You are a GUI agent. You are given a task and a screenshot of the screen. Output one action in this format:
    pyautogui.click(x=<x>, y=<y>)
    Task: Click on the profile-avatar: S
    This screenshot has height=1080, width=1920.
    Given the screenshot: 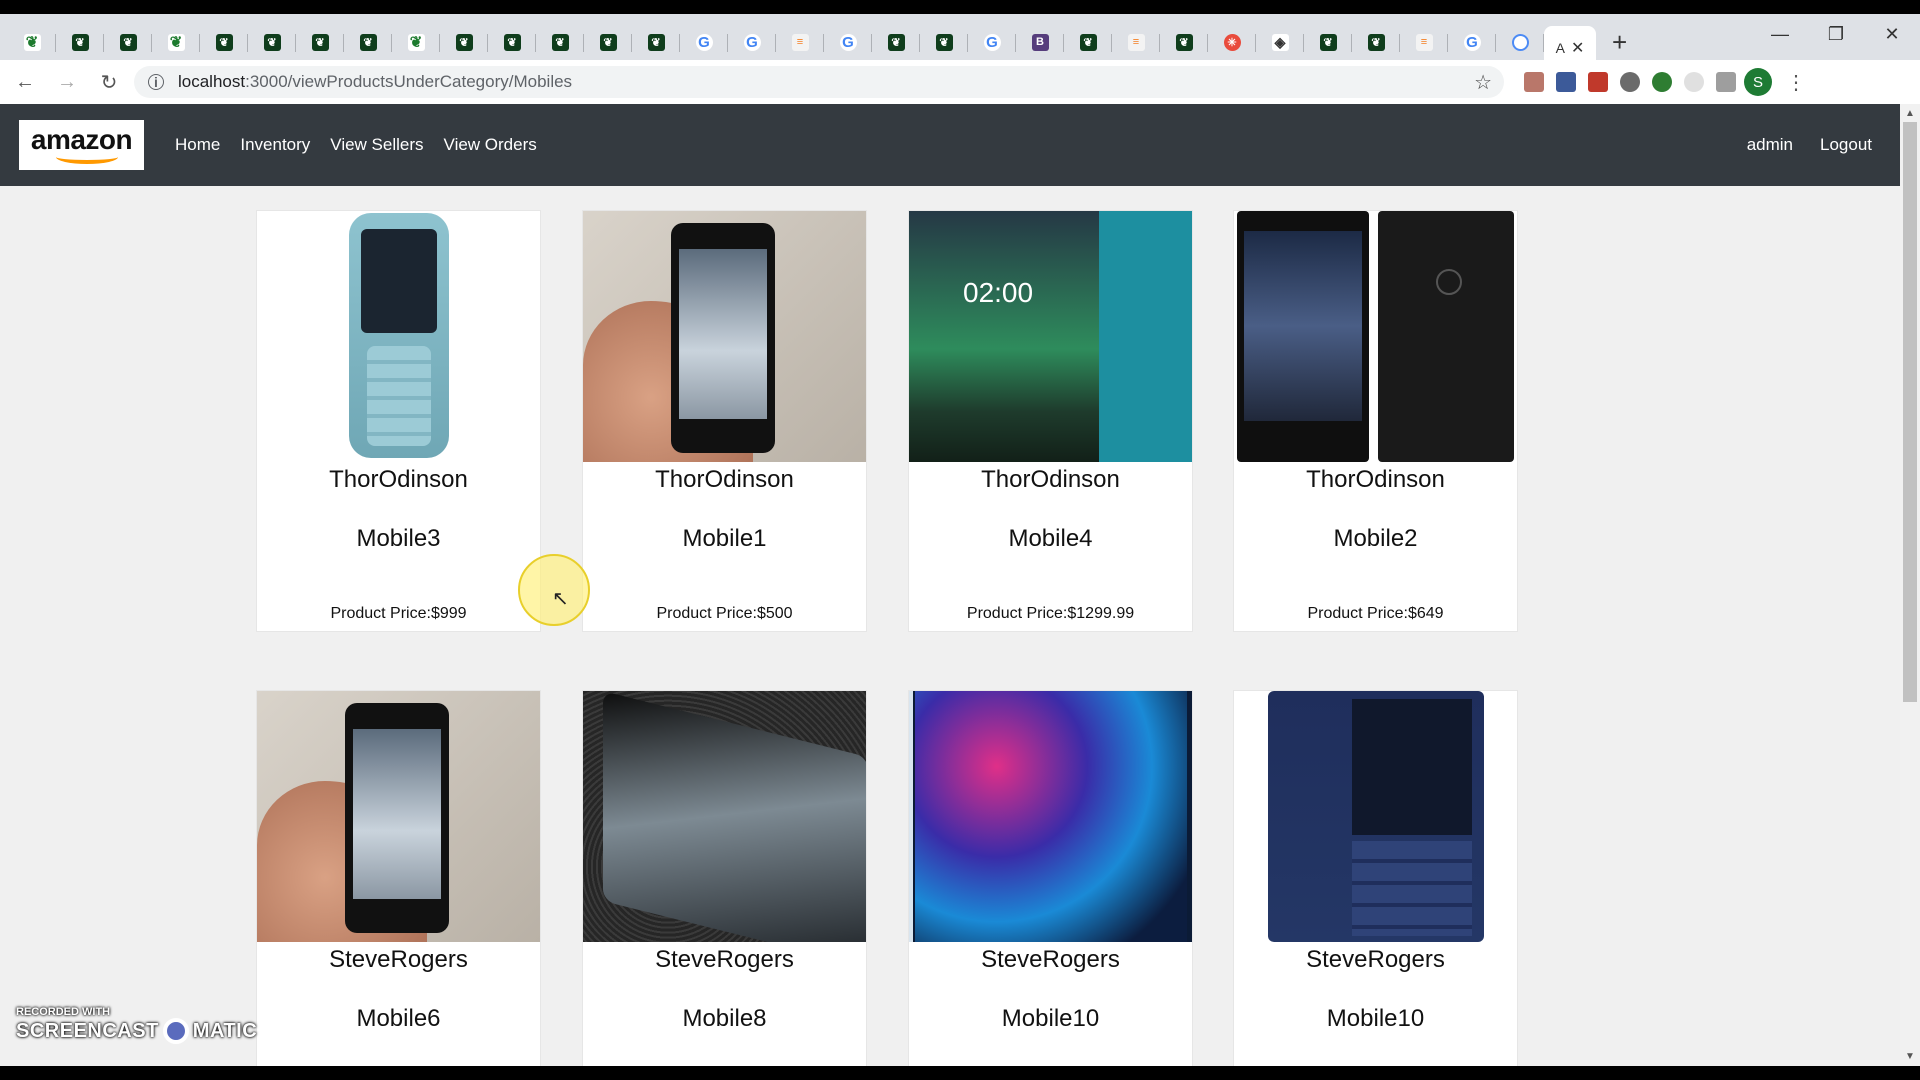 What is the action you would take?
    pyautogui.click(x=1758, y=82)
    